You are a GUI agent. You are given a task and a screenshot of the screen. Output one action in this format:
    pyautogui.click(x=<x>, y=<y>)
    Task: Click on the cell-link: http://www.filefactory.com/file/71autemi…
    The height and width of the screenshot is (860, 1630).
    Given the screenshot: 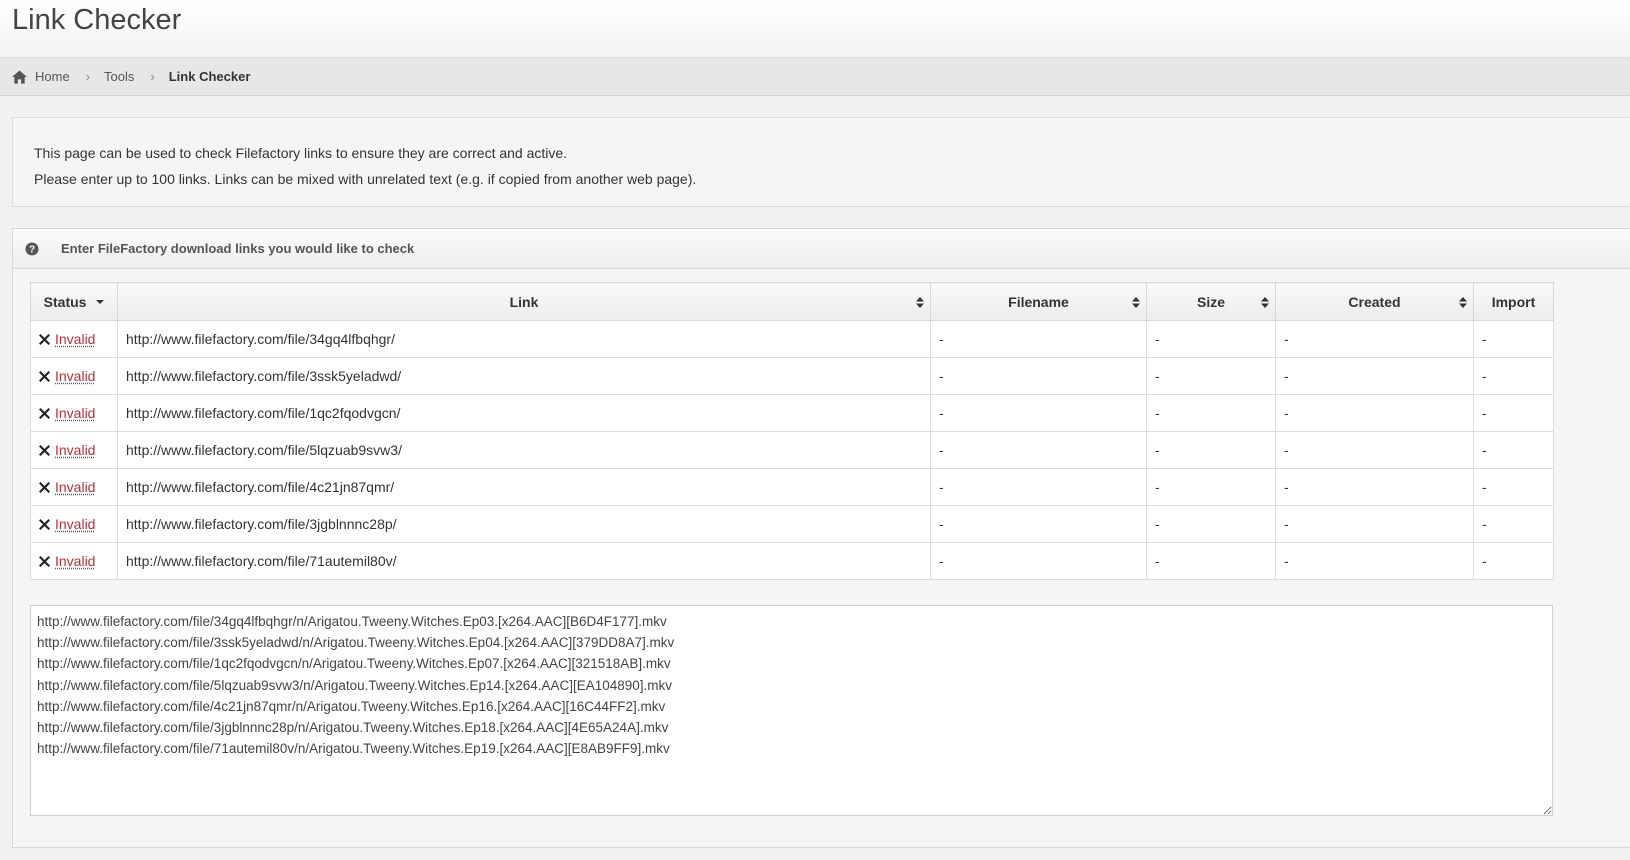 What is the action you would take?
    pyautogui.click(x=524, y=561)
    